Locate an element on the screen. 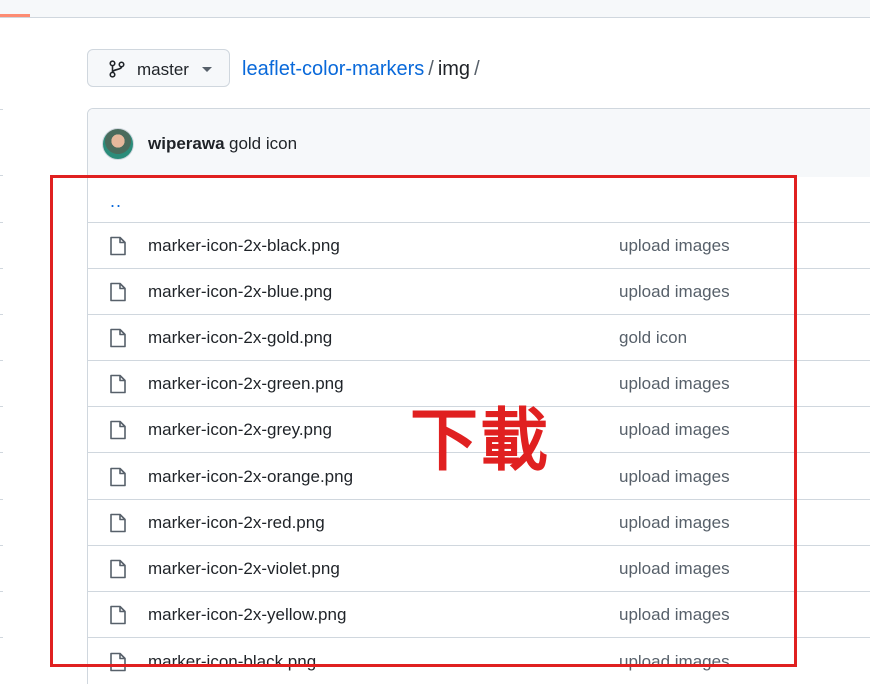 The height and width of the screenshot is (684, 870). branch-select-button: master is located at coordinates (158, 68).